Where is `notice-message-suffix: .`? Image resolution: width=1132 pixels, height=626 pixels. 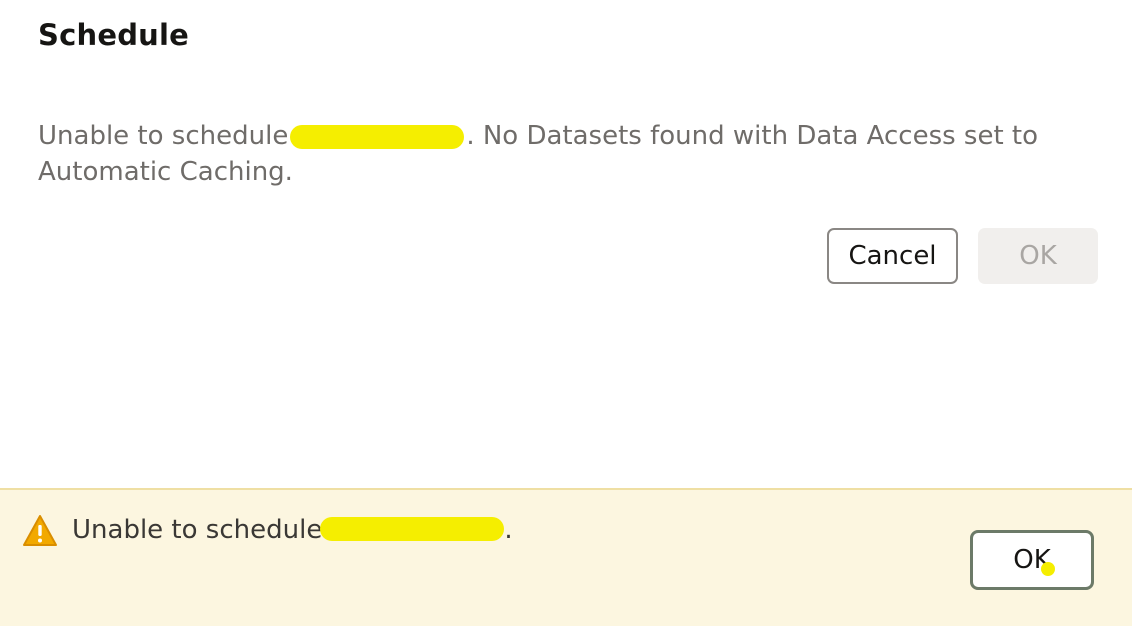
notice-message-suffix: . is located at coordinates (508, 530).